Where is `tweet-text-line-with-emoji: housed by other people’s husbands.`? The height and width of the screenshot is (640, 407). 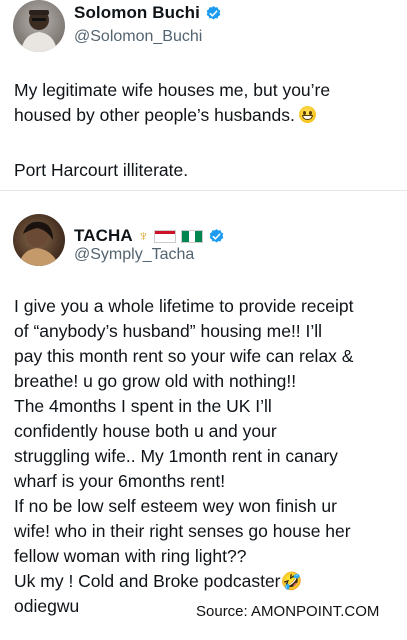 tweet-text-line-with-emoji: housed by other people’s husbands. is located at coordinates (204, 115).